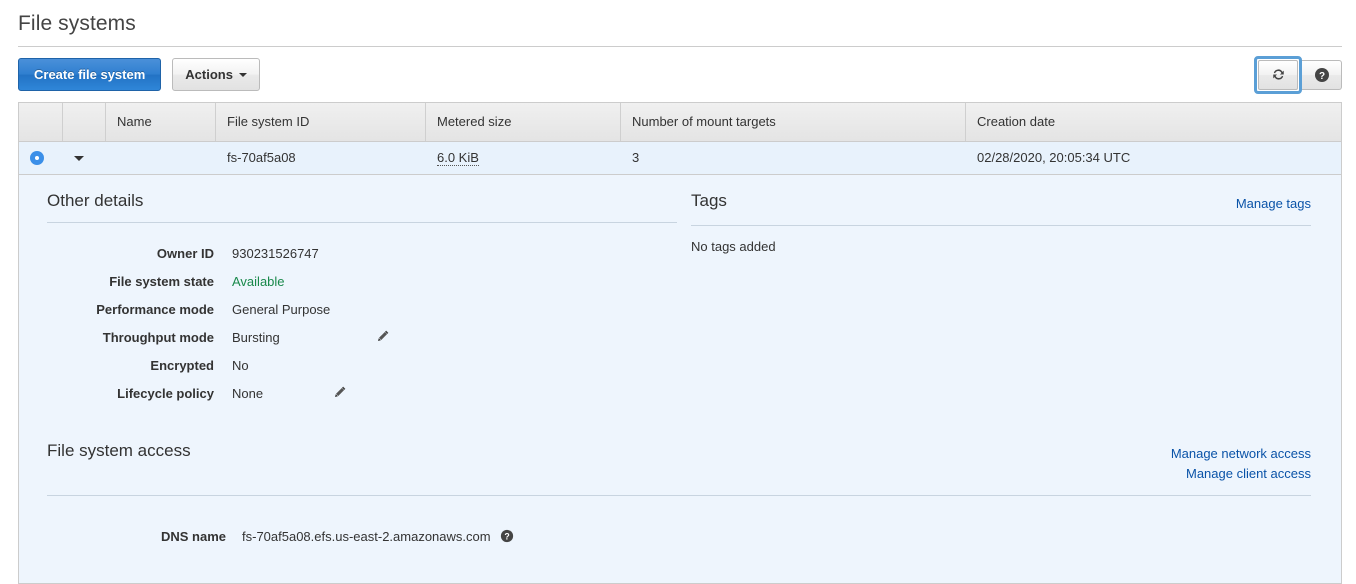 The height and width of the screenshot is (584, 1356). Describe the element at coordinates (161, 122) in the screenshot. I see `column-header-name: Name` at that location.